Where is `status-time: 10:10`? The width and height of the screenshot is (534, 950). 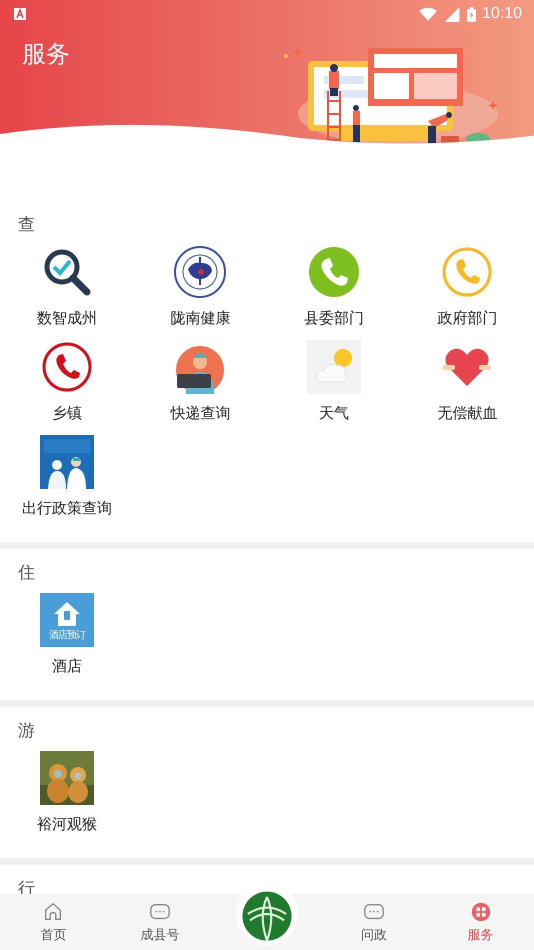 status-time: 10:10 is located at coordinates (502, 14).